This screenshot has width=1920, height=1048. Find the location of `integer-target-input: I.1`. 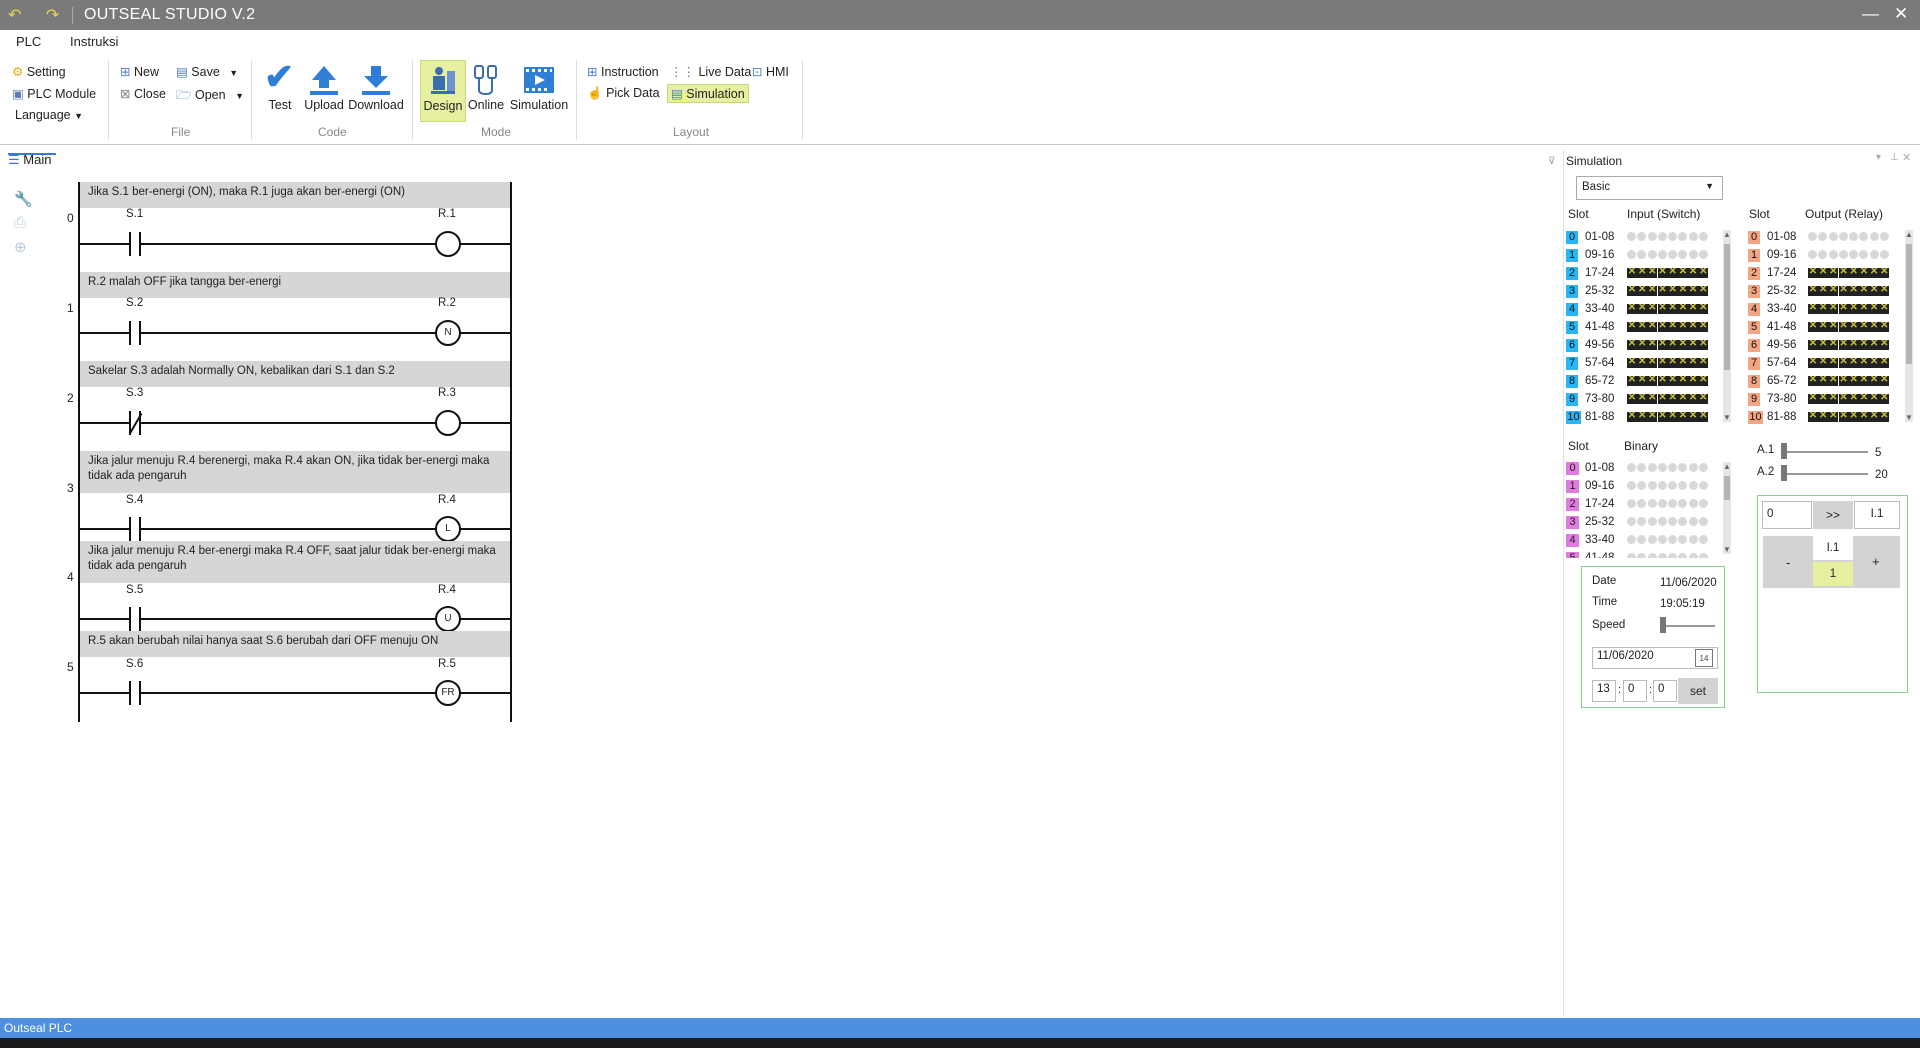

integer-target-input: I.1 is located at coordinates (1877, 515).